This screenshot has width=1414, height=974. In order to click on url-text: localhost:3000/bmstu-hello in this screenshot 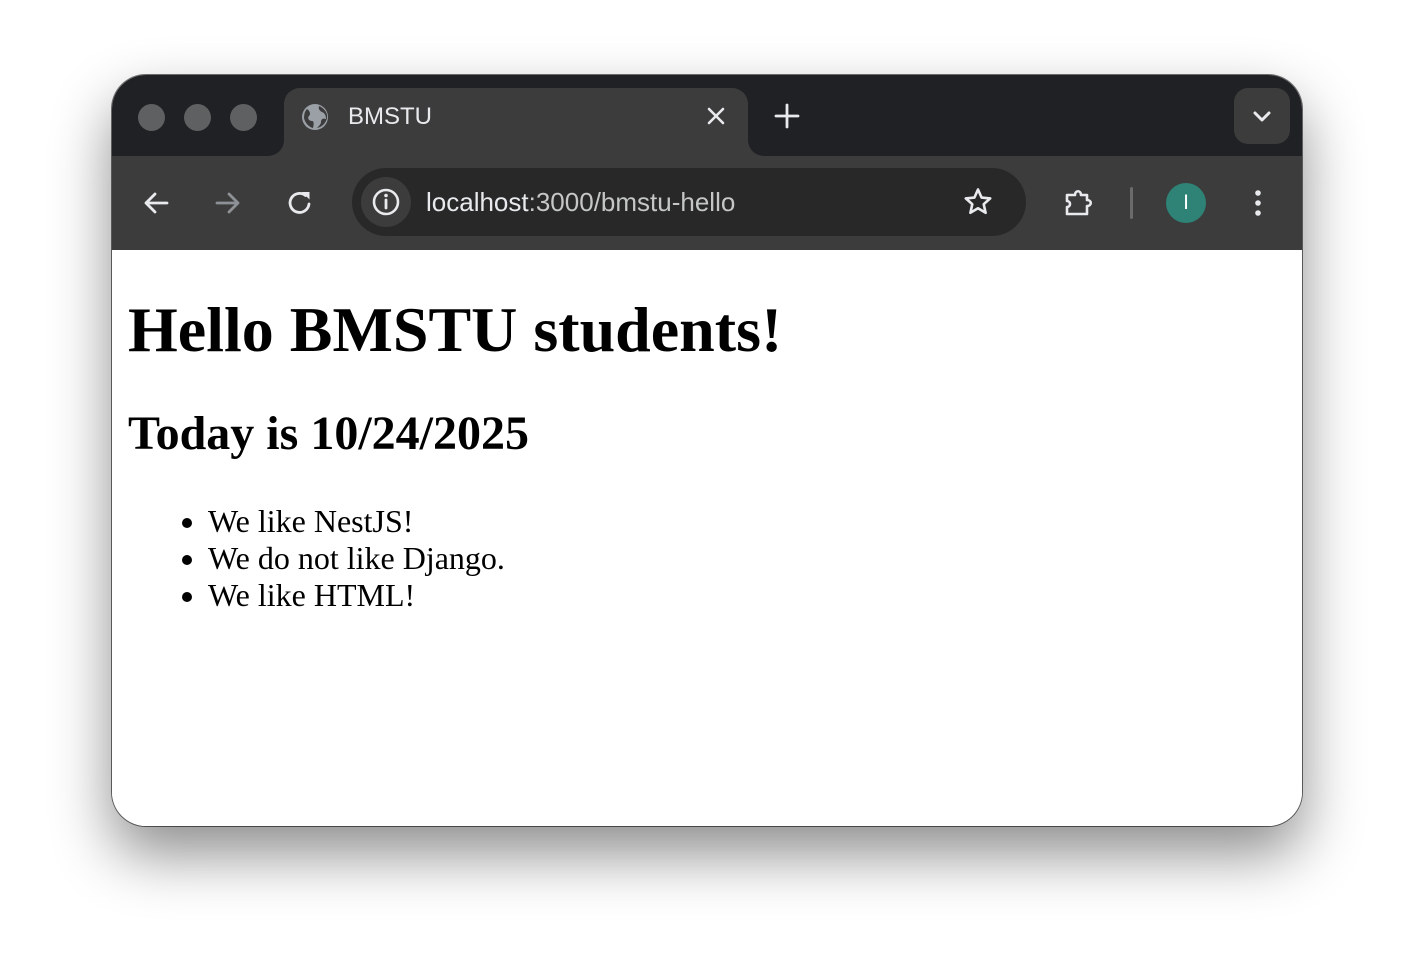, I will do `click(580, 202)`.